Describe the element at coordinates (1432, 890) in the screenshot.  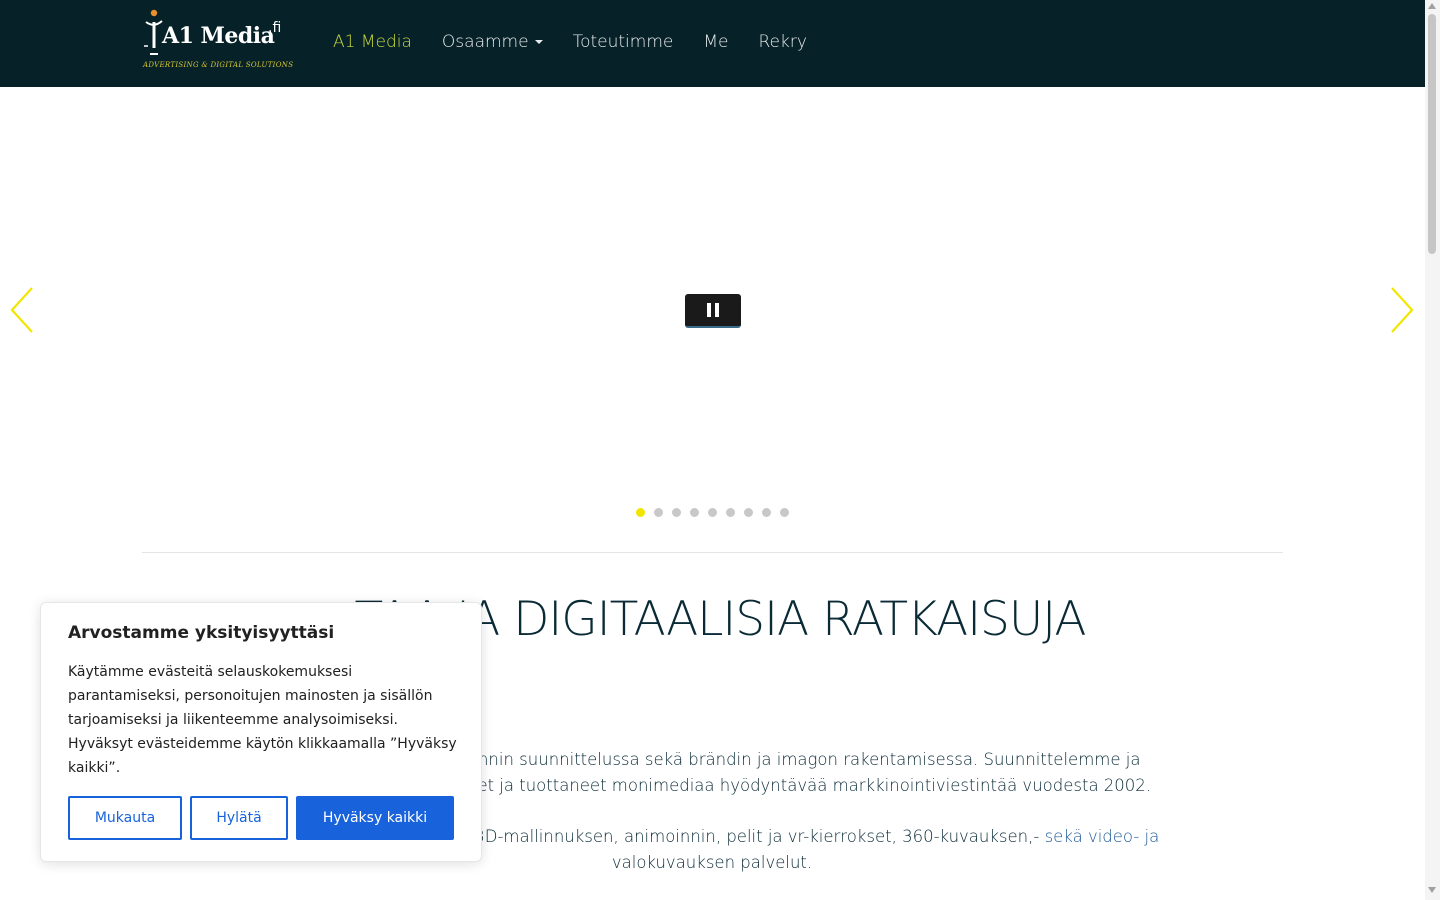
I see `scroll-down-arrow-icon` at that location.